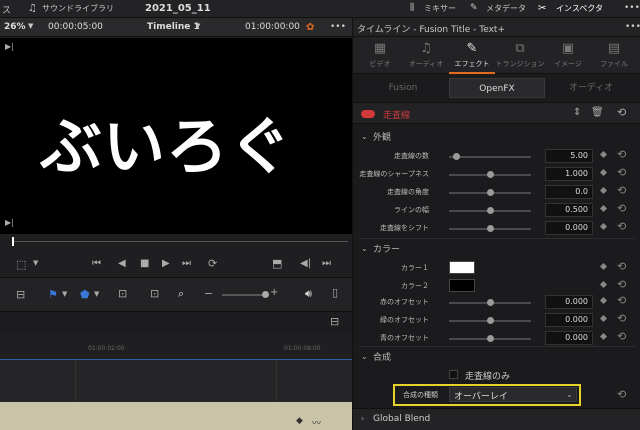 The image size is (640, 430). Describe the element at coordinates (176, 416) in the screenshot. I see `timeline-clip: ◆ 〰` at that location.